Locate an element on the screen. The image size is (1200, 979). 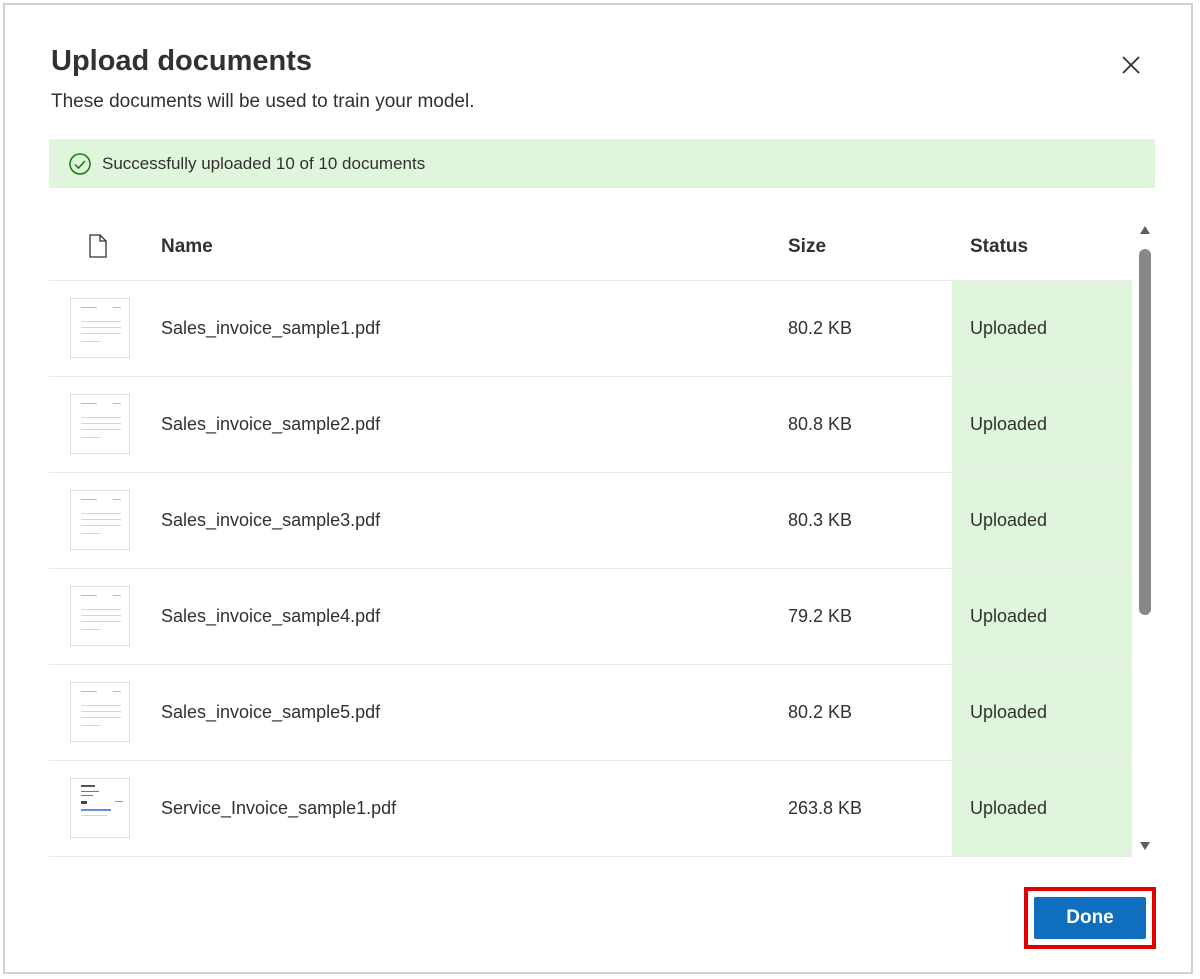
caret-down-icon is located at coordinates (1145, 846).